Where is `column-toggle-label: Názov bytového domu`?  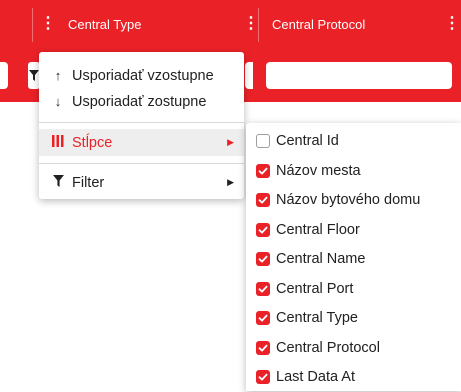
column-toggle-label: Názov bytového domu is located at coordinates (348, 200).